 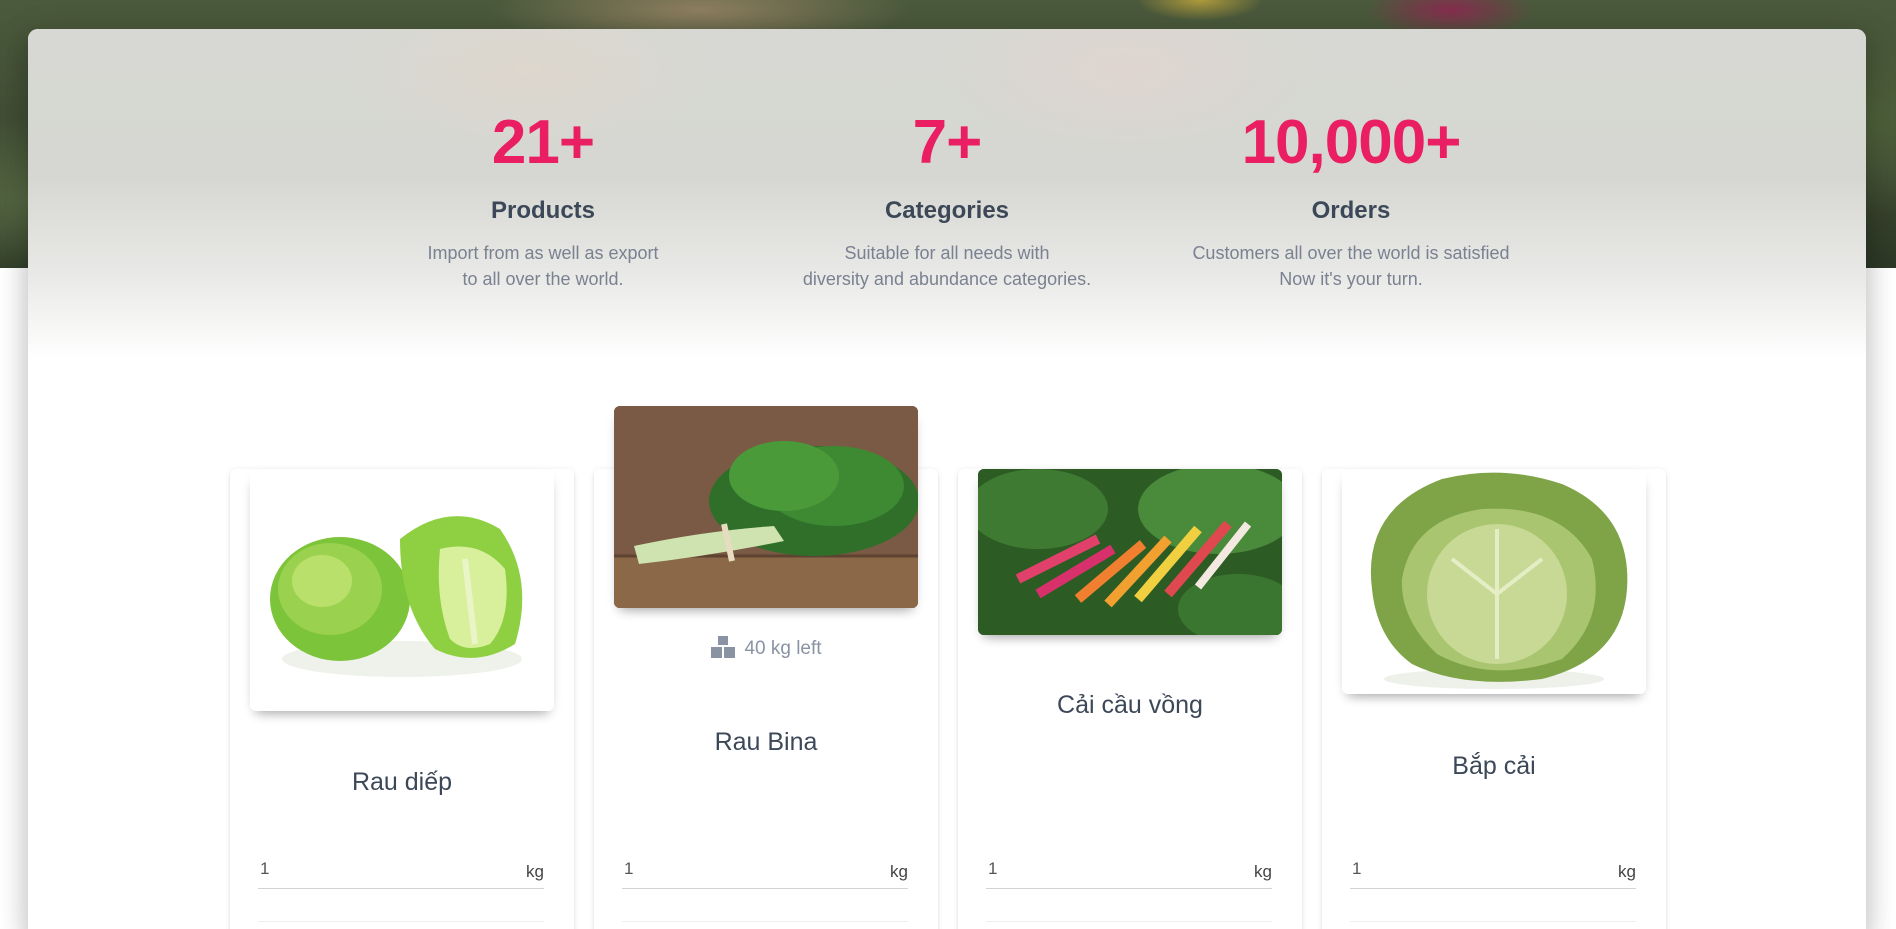 What do you see at coordinates (1130, 705) in the screenshot?
I see `product-name: Cải cầu vồng` at bounding box center [1130, 705].